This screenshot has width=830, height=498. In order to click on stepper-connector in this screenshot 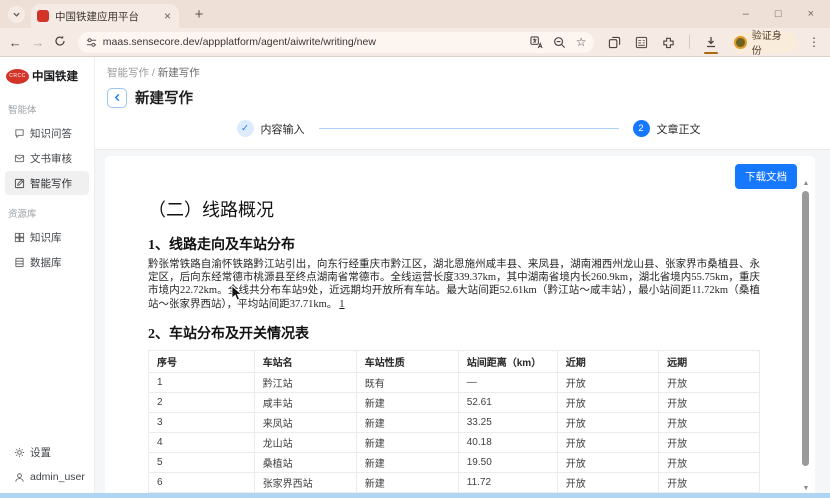, I will do `click(468, 128)`.